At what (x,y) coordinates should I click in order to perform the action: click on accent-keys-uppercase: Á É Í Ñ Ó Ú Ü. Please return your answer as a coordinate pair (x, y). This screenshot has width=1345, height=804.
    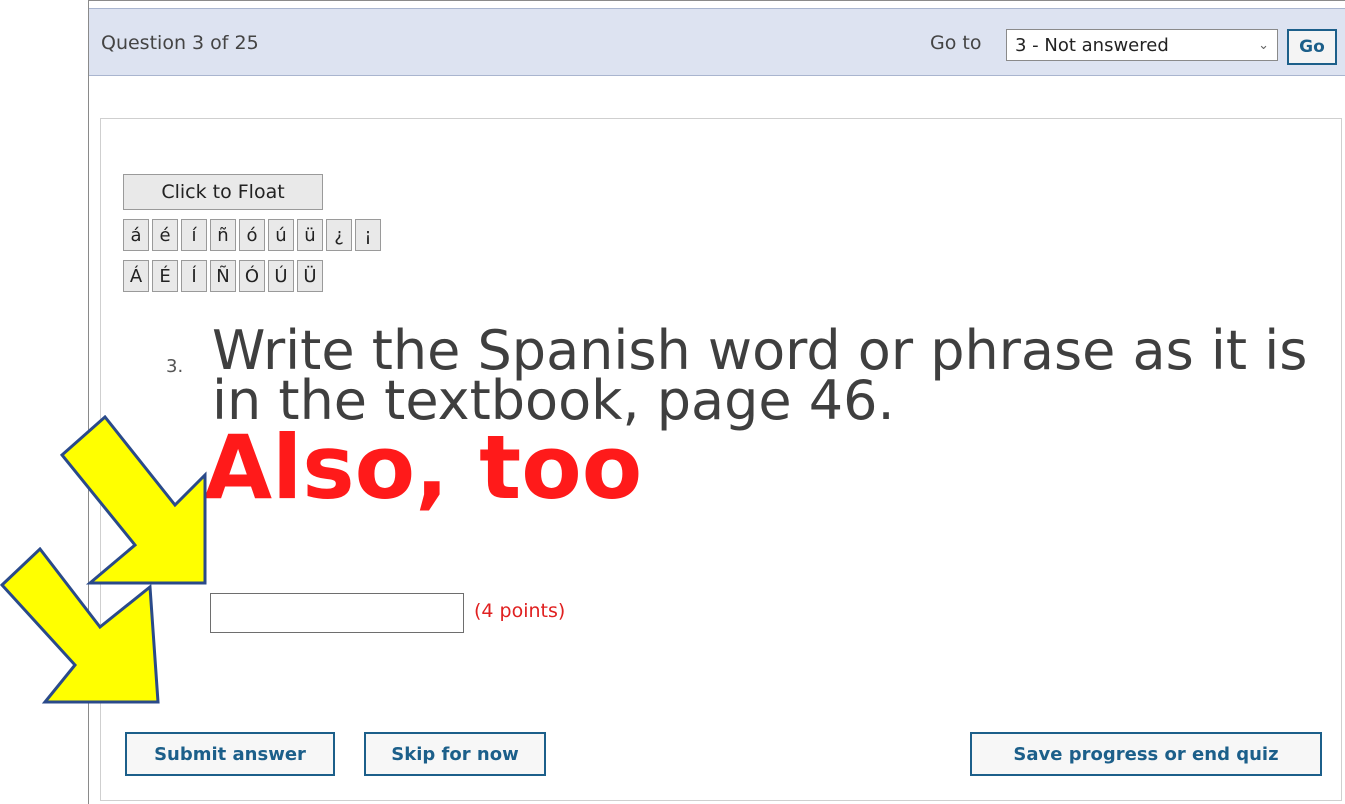
    Looking at the image, I should click on (223, 276).